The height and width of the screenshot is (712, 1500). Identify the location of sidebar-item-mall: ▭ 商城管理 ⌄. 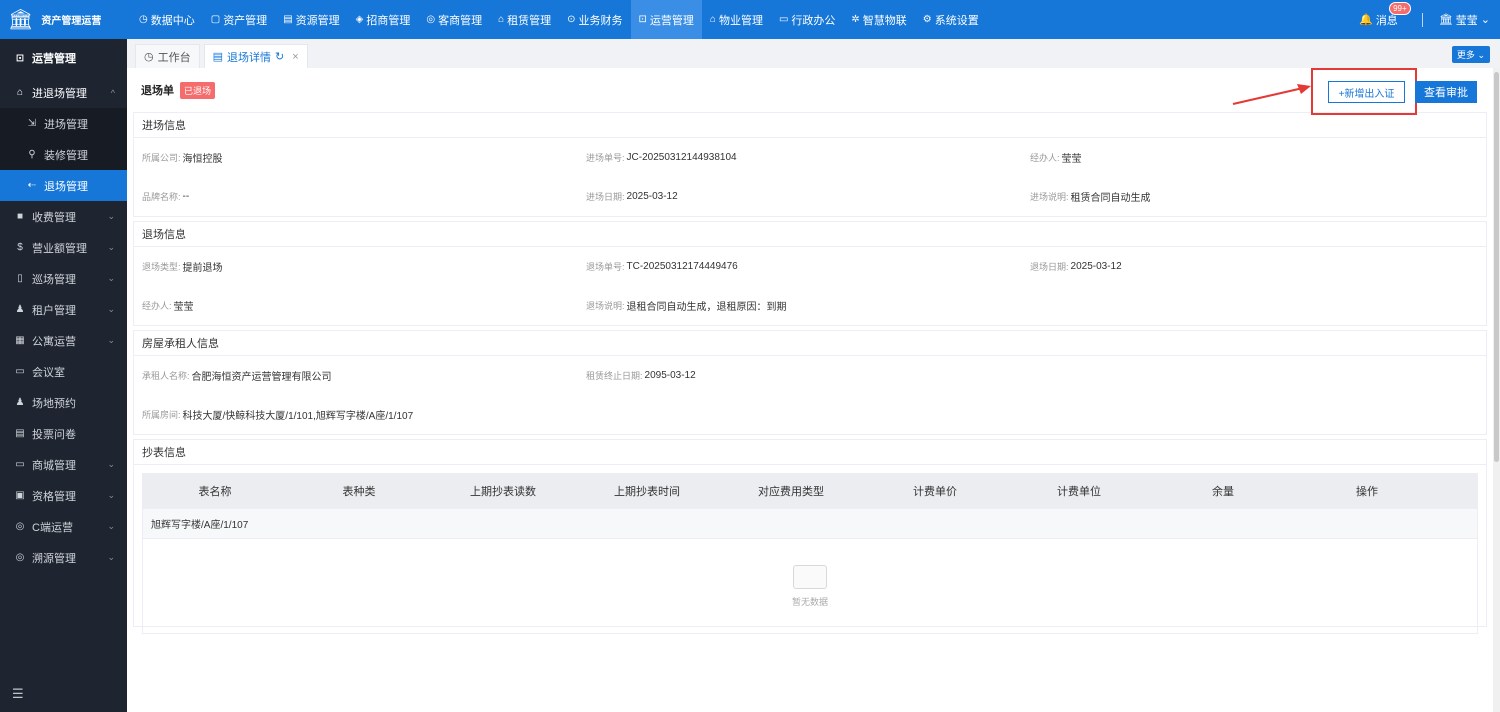
(63, 464).